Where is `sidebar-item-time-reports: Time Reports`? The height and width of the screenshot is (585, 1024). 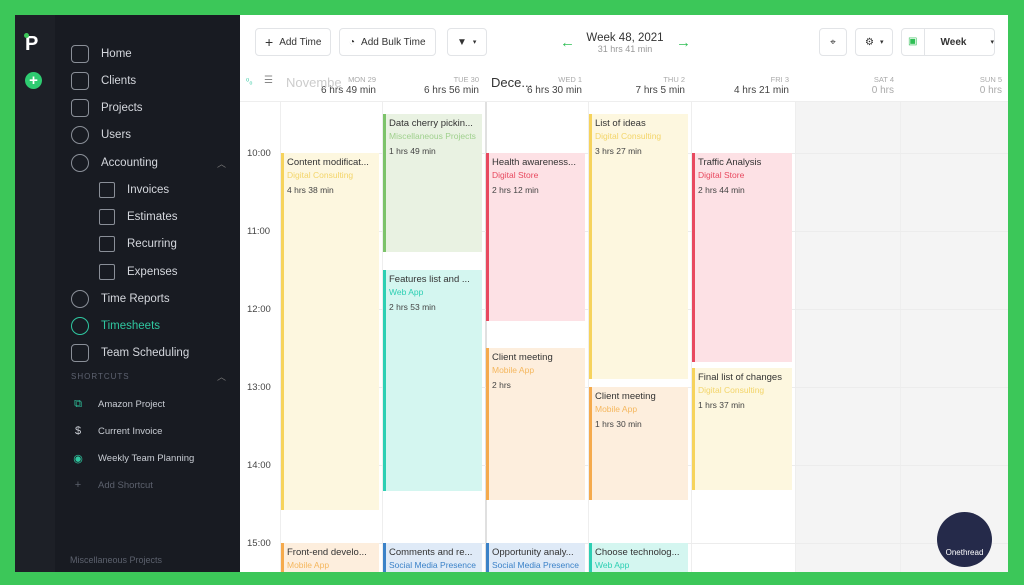 sidebar-item-time-reports: Time Reports is located at coordinates (147, 299).